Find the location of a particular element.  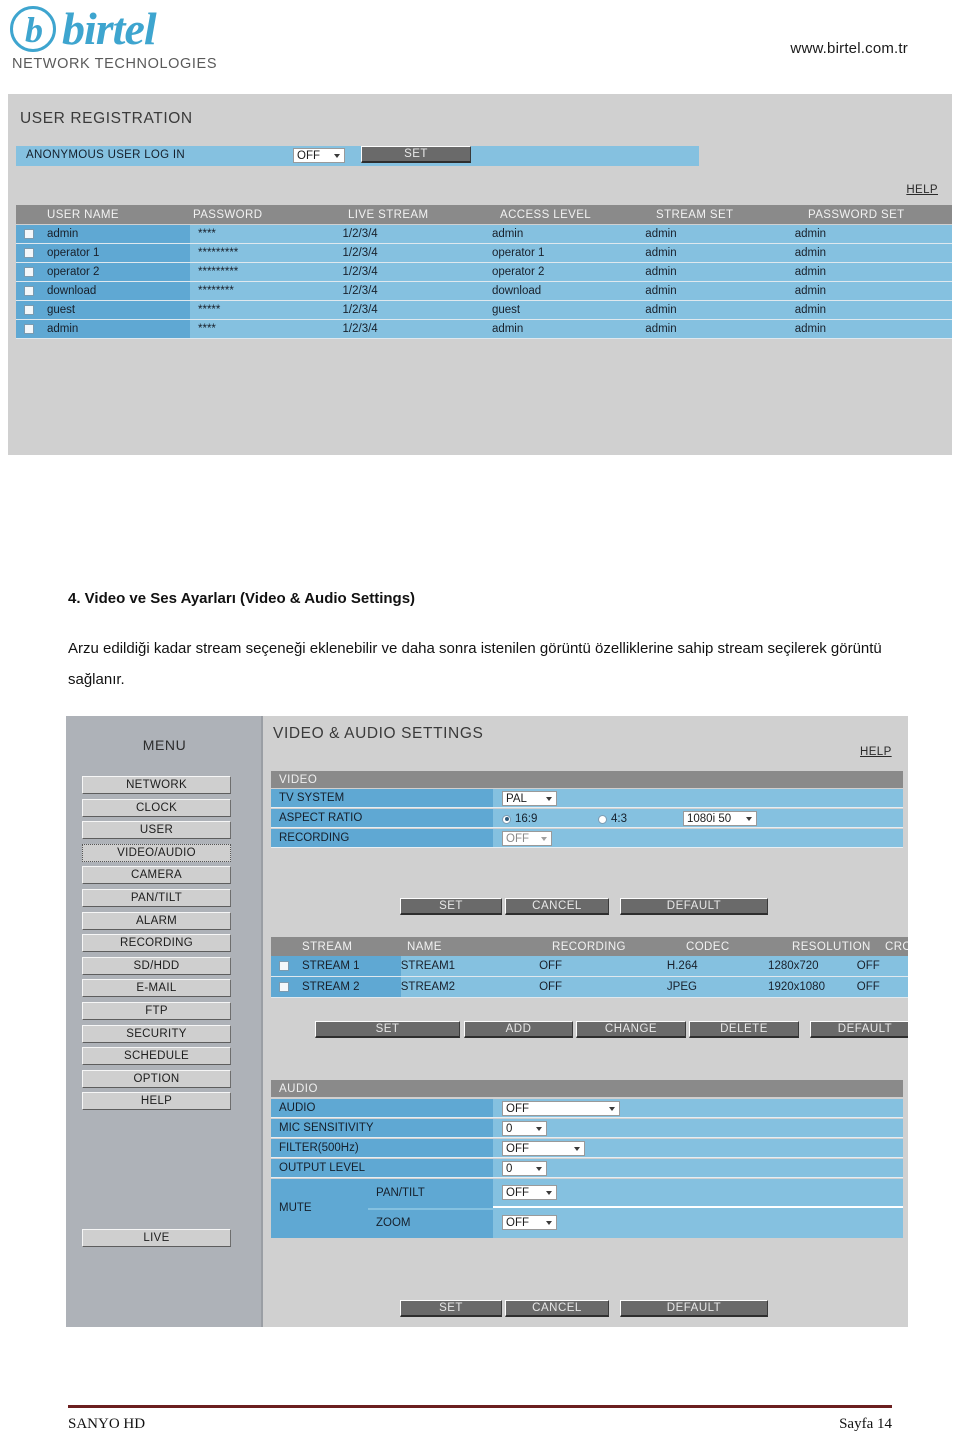

cell-user-name: operator 1 is located at coordinates (73, 253).